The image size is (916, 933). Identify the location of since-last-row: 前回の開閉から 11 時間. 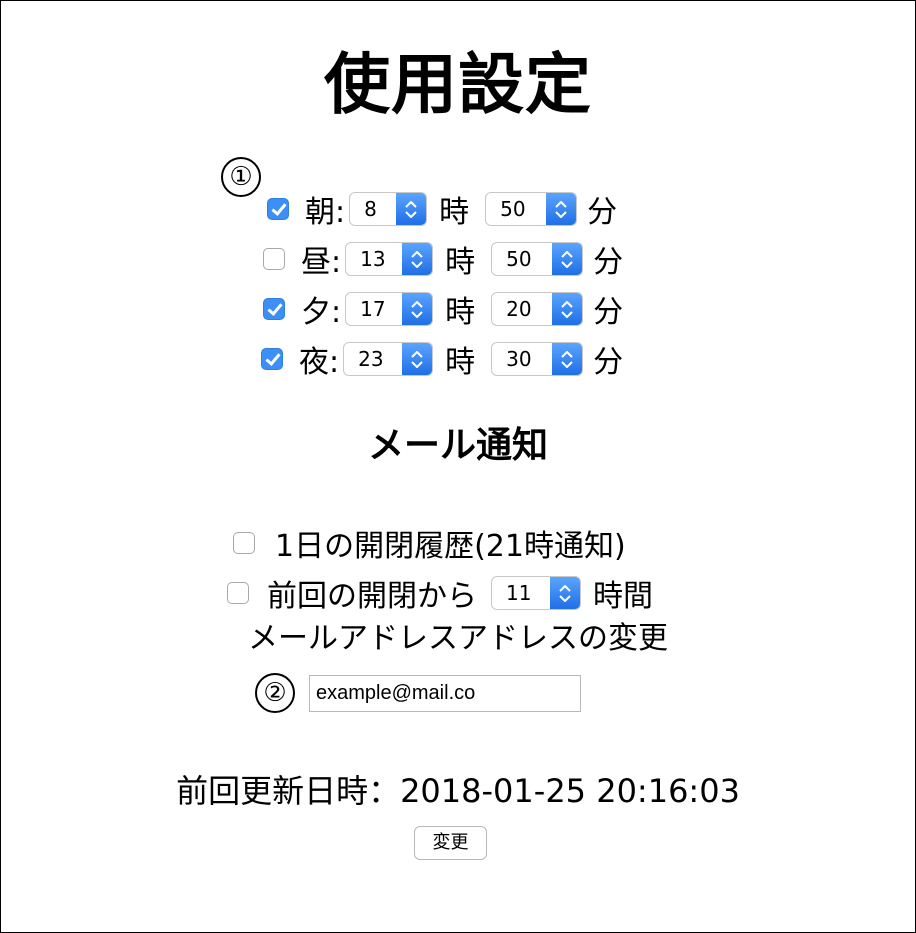
(442, 593).